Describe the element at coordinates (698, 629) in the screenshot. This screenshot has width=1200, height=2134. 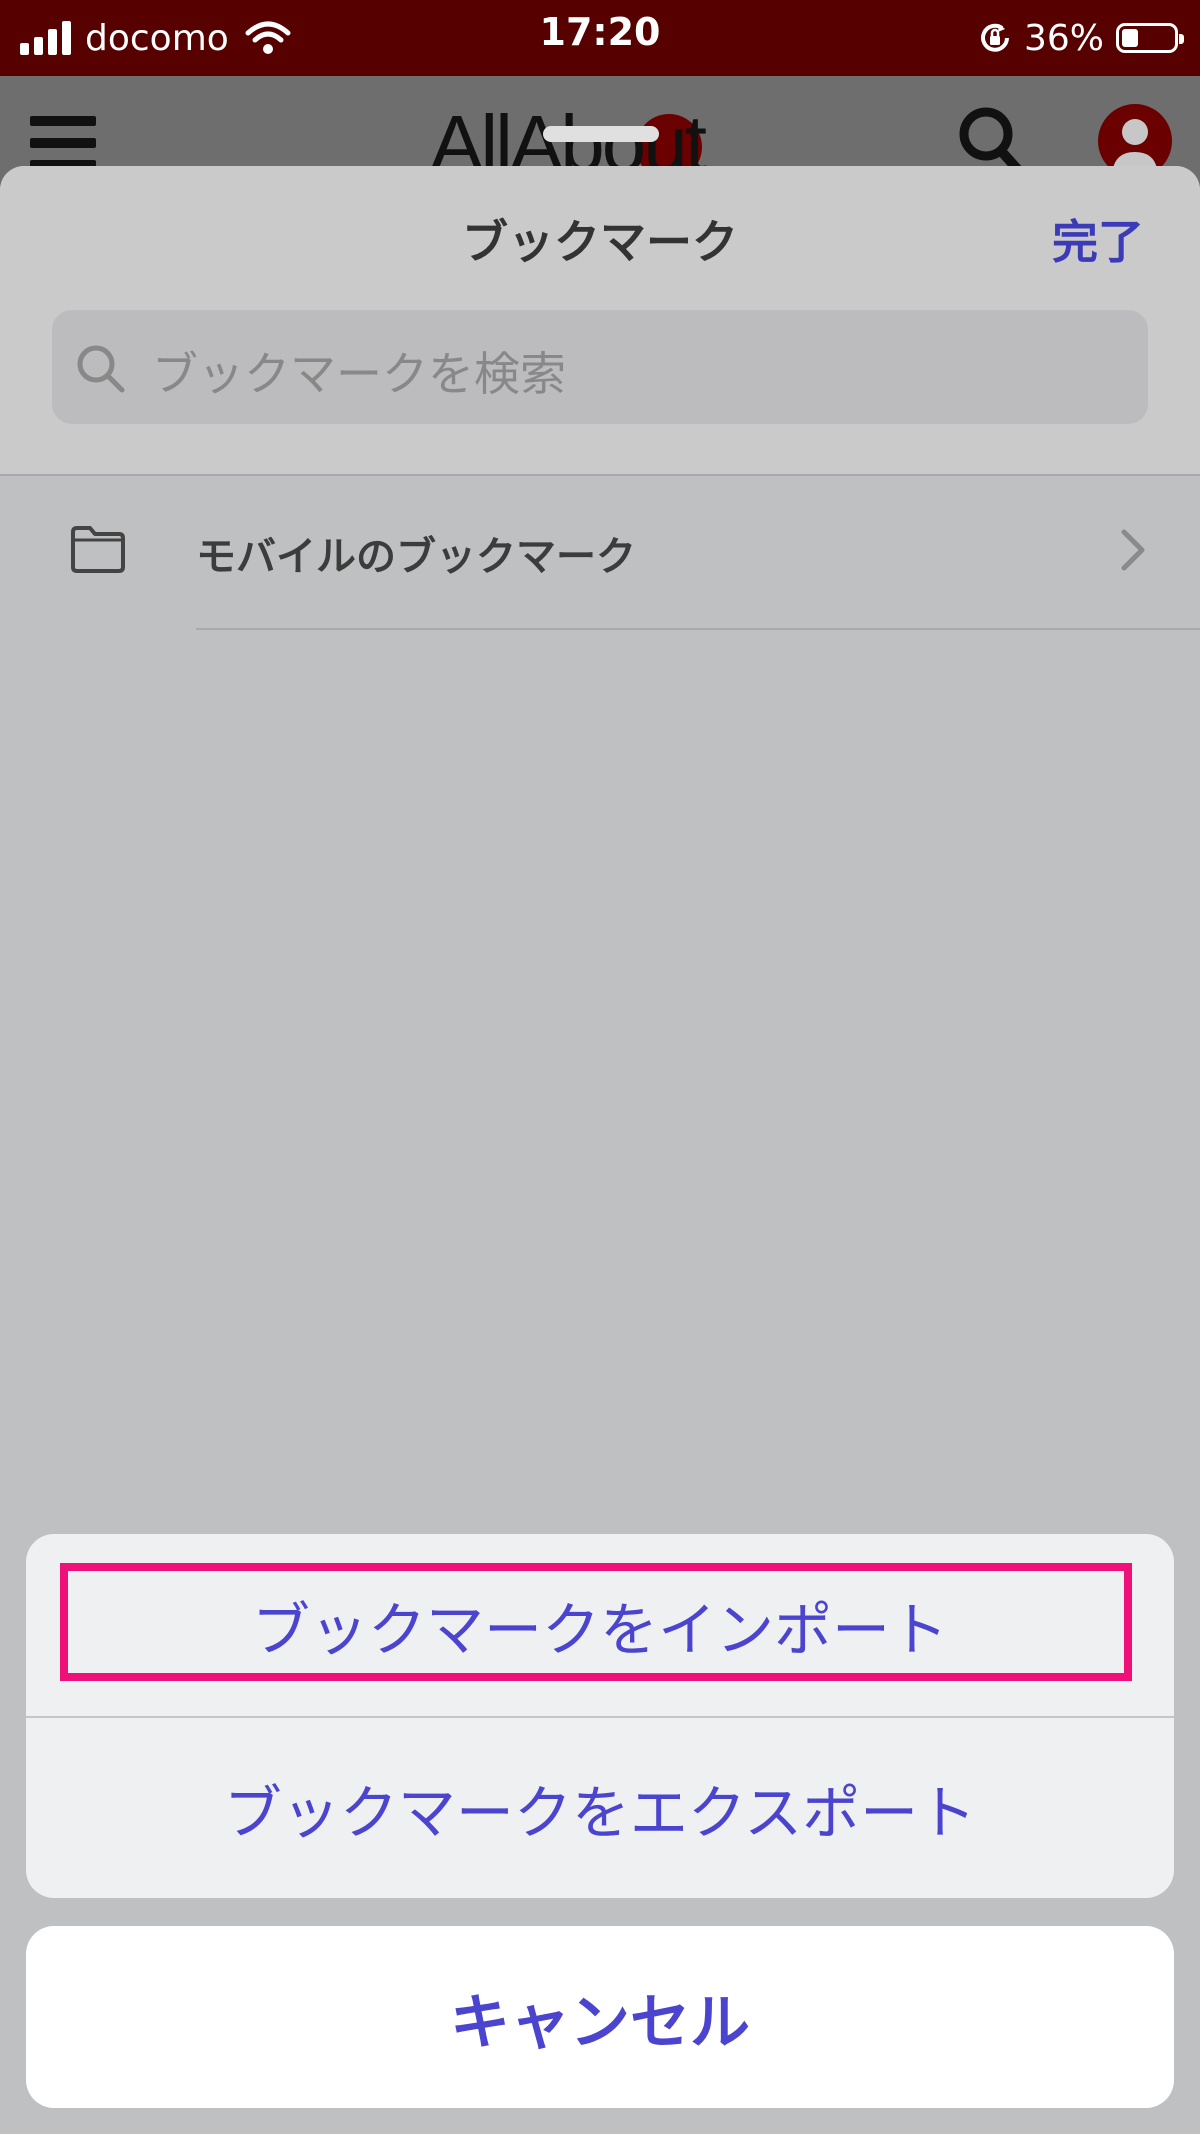
I see `row-separator` at that location.